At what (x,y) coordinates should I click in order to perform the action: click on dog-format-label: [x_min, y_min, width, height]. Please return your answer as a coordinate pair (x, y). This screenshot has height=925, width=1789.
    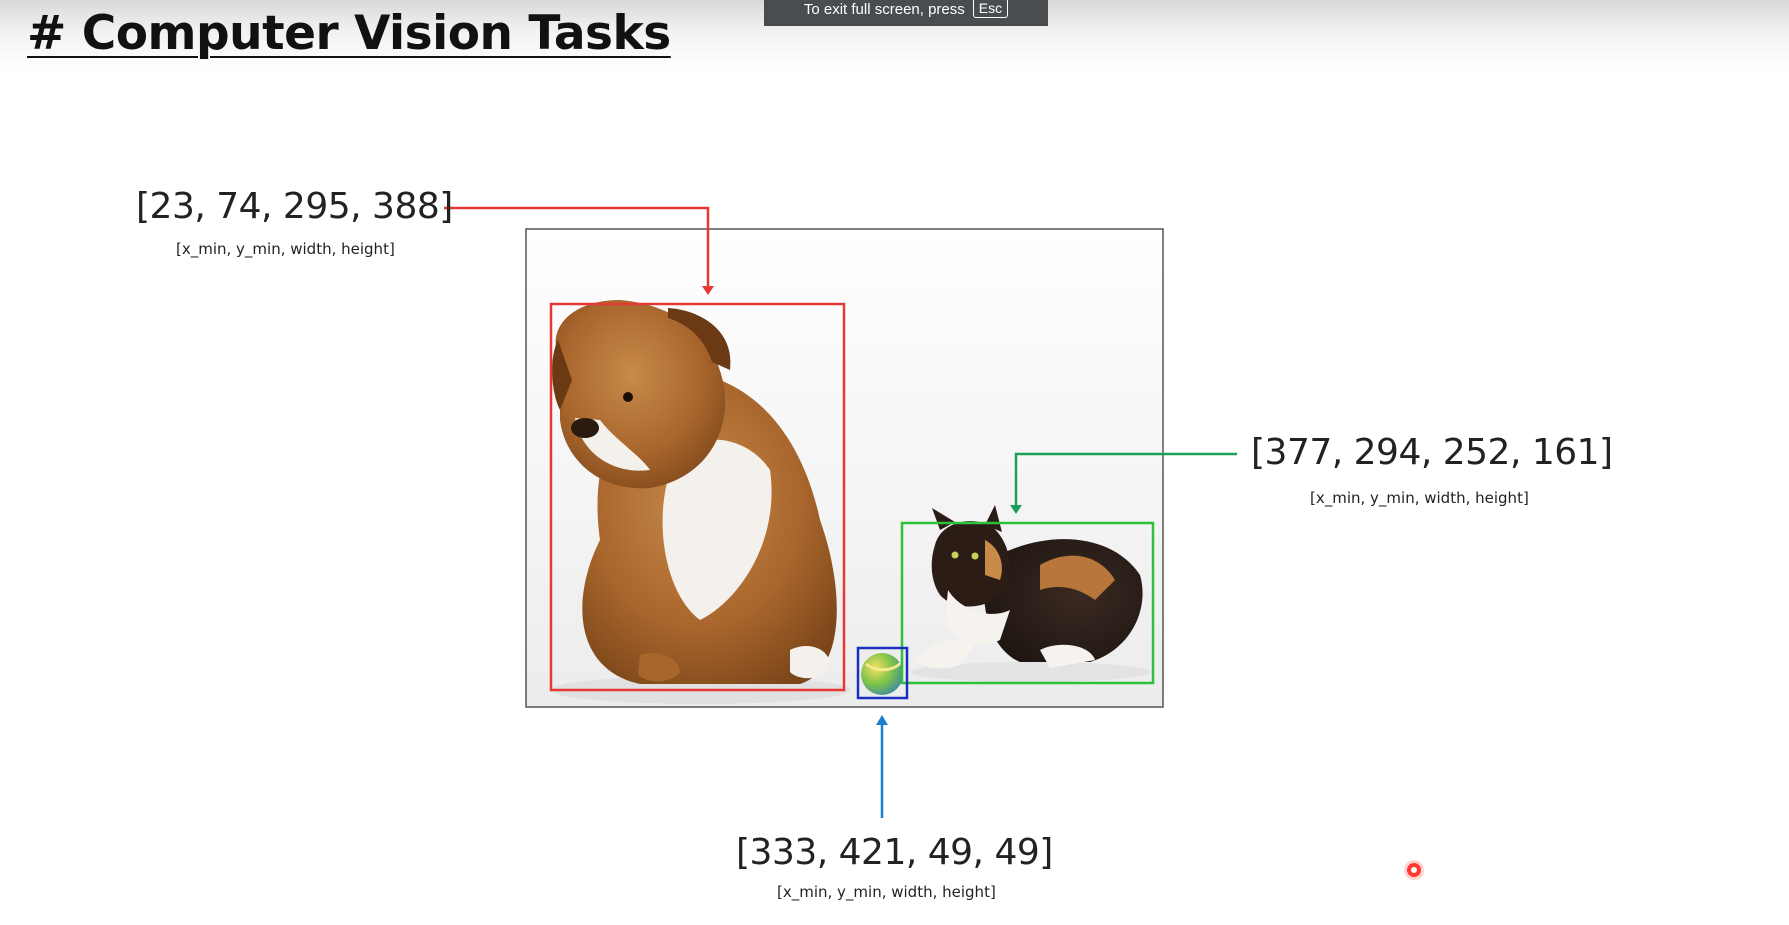
    Looking at the image, I should click on (285, 249).